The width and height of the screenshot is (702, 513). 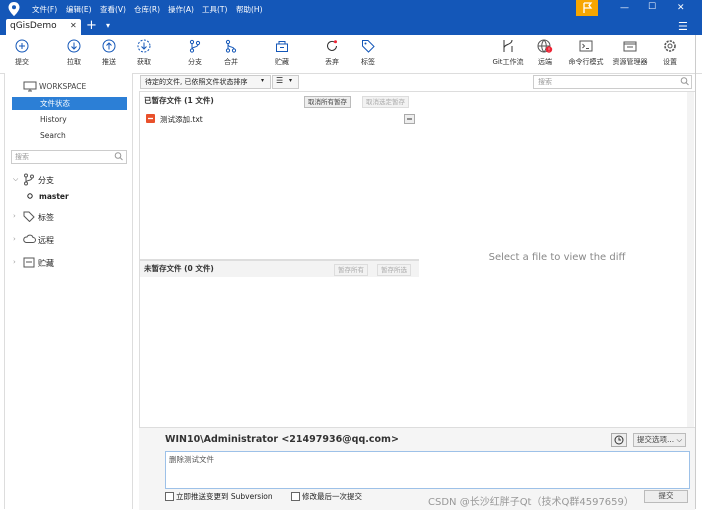 What do you see at coordinates (30, 196) in the screenshot?
I see `current-branch-circle-icon` at bounding box center [30, 196].